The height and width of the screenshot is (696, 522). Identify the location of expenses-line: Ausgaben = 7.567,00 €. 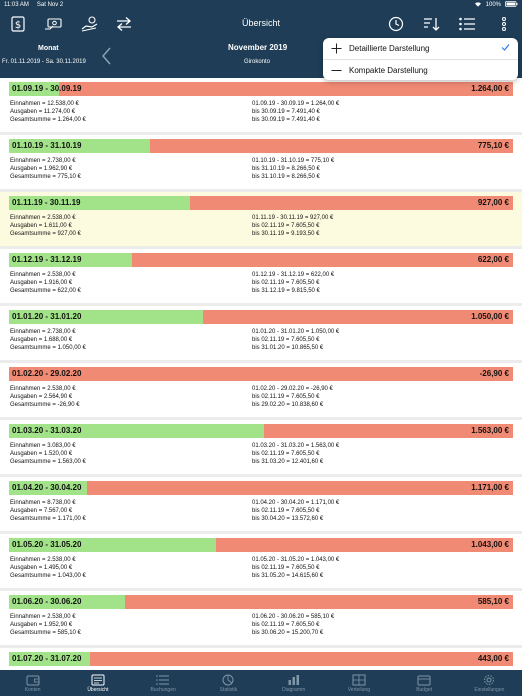
(41, 511).